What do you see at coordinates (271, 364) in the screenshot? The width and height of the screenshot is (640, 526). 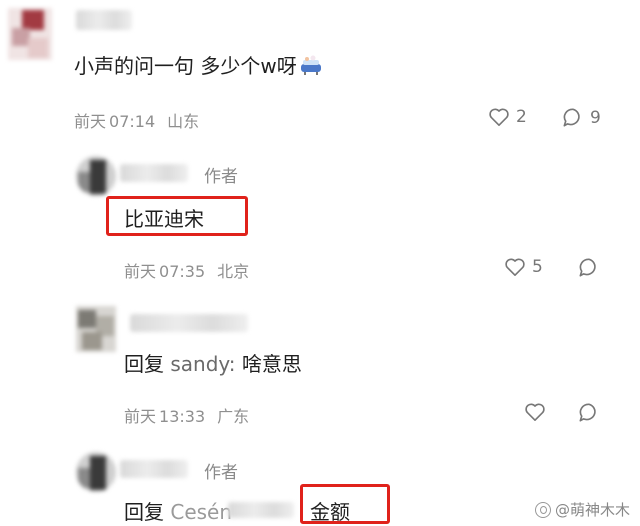 I see `comment-body: 啥意思` at bounding box center [271, 364].